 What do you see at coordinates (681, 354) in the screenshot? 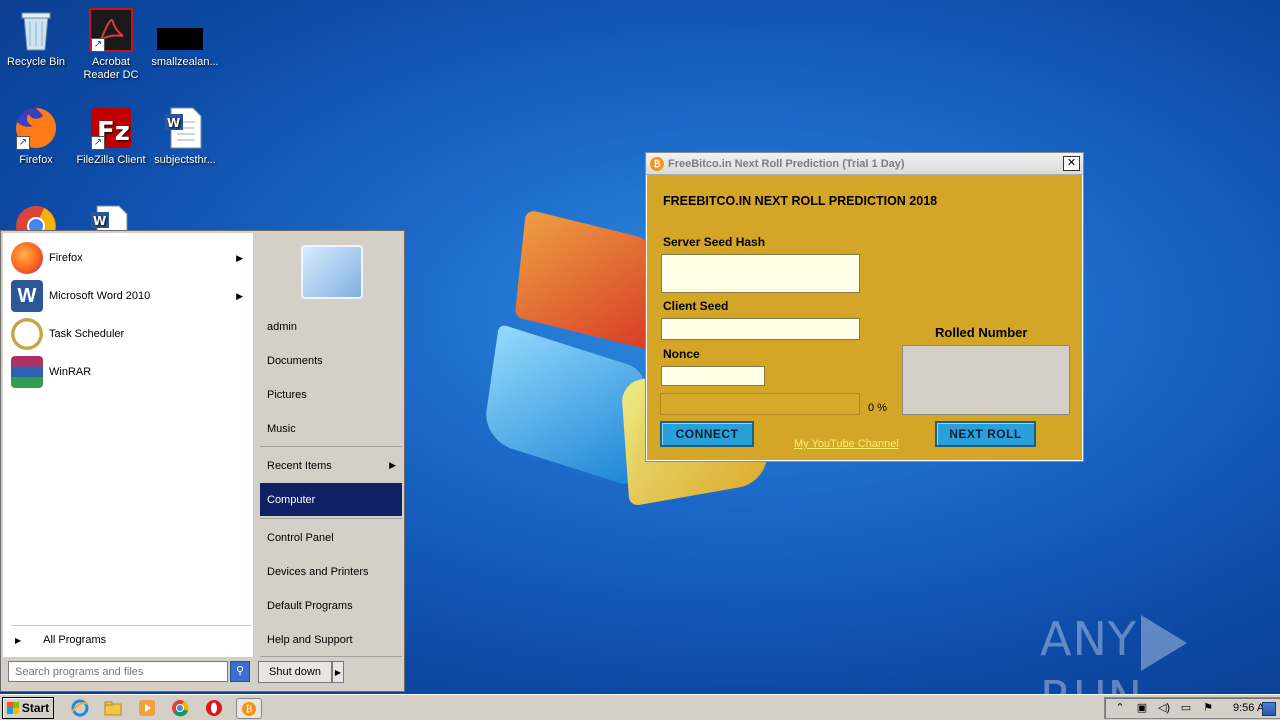
I see `nonce-label: Nonce` at bounding box center [681, 354].